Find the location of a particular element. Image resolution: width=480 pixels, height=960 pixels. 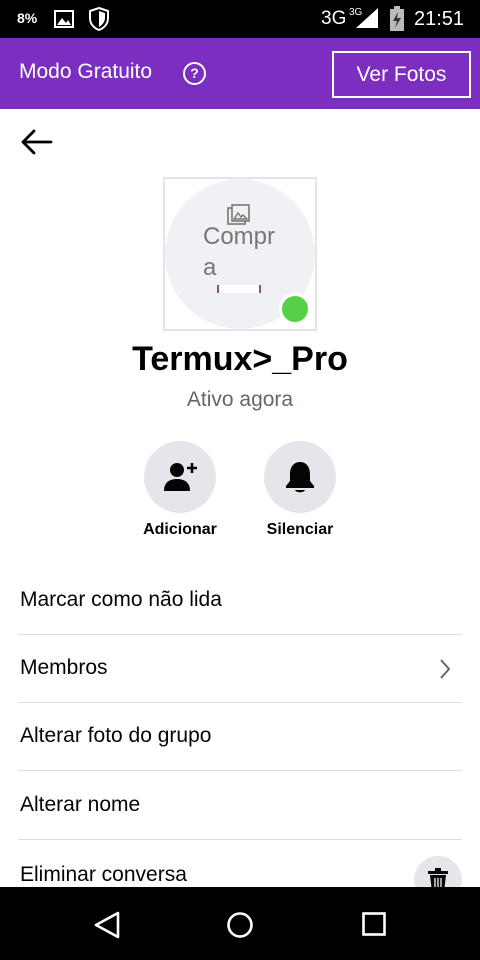

clock: 21:51 is located at coordinates (439, 19).